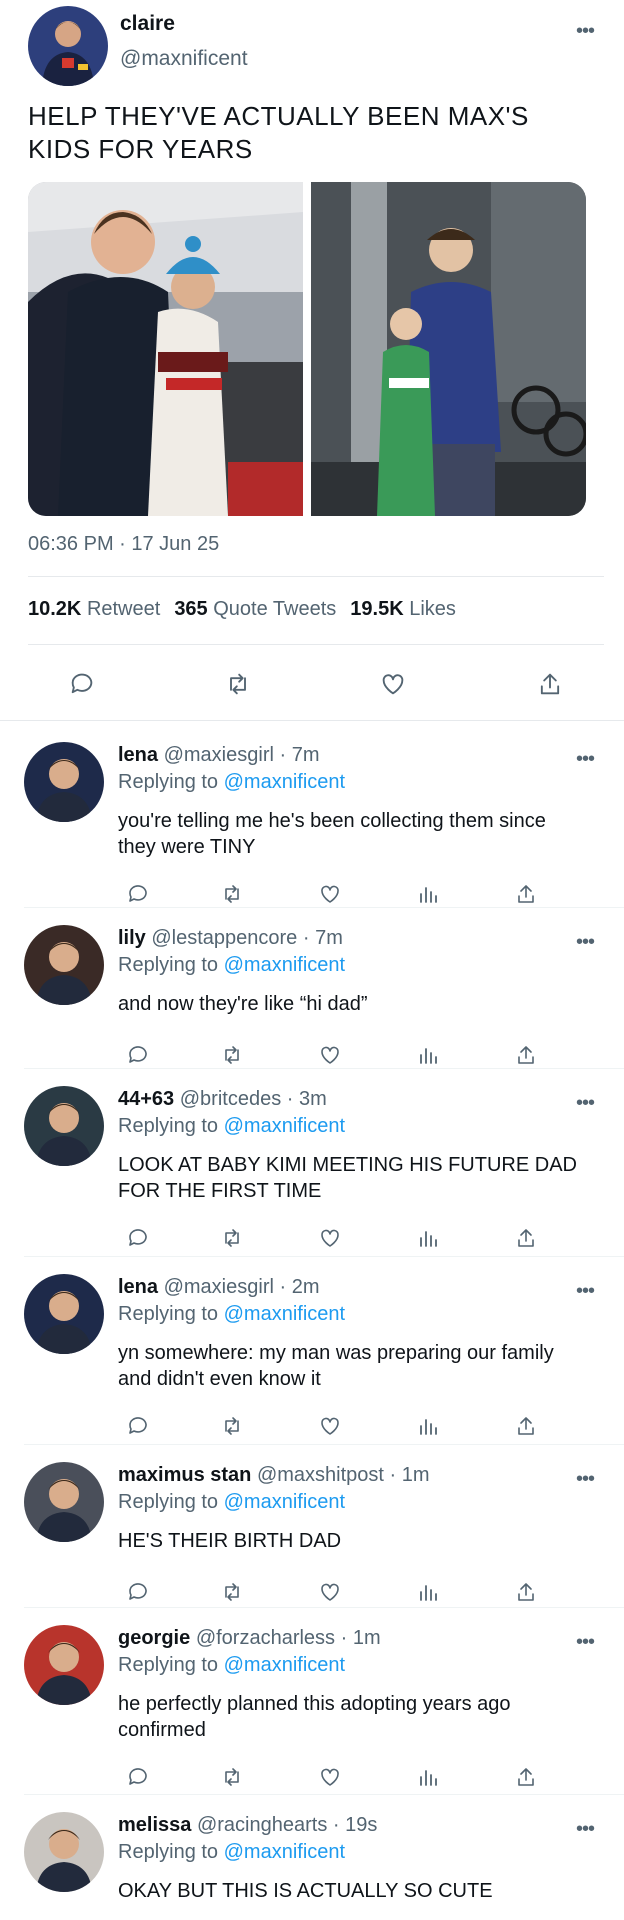 The width and height of the screenshot is (624, 1920). What do you see at coordinates (68, 46) in the screenshot?
I see `author-avatar` at bounding box center [68, 46].